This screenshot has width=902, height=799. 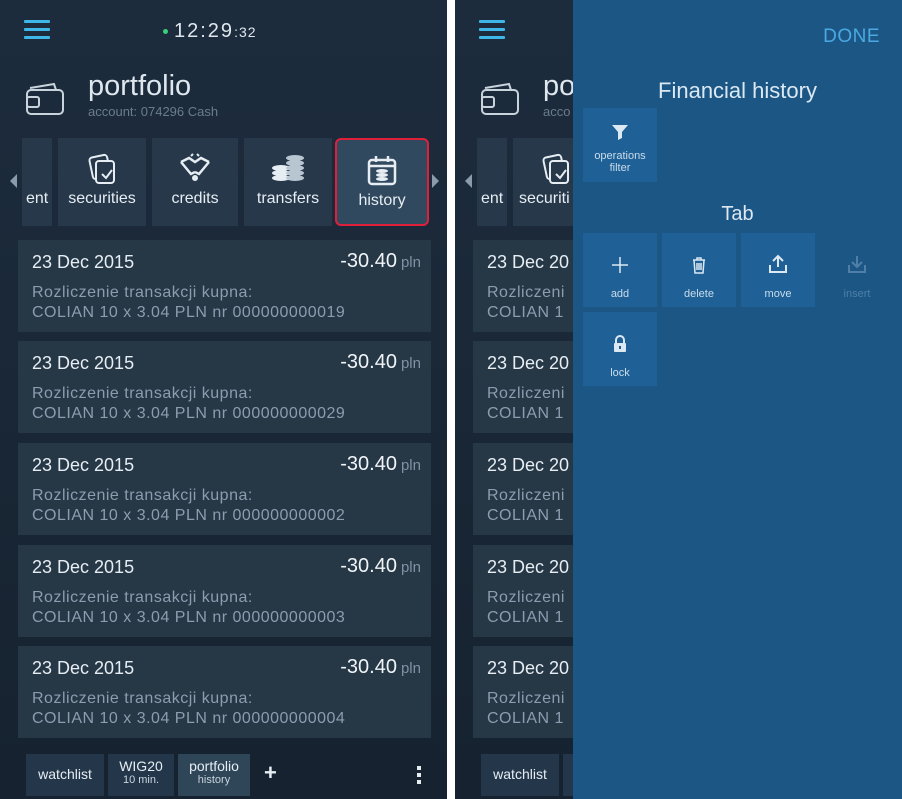 What do you see at coordinates (737, 90) in the screenshot?
I see `panel-title: Financial history` at bounding box center [737, 90].